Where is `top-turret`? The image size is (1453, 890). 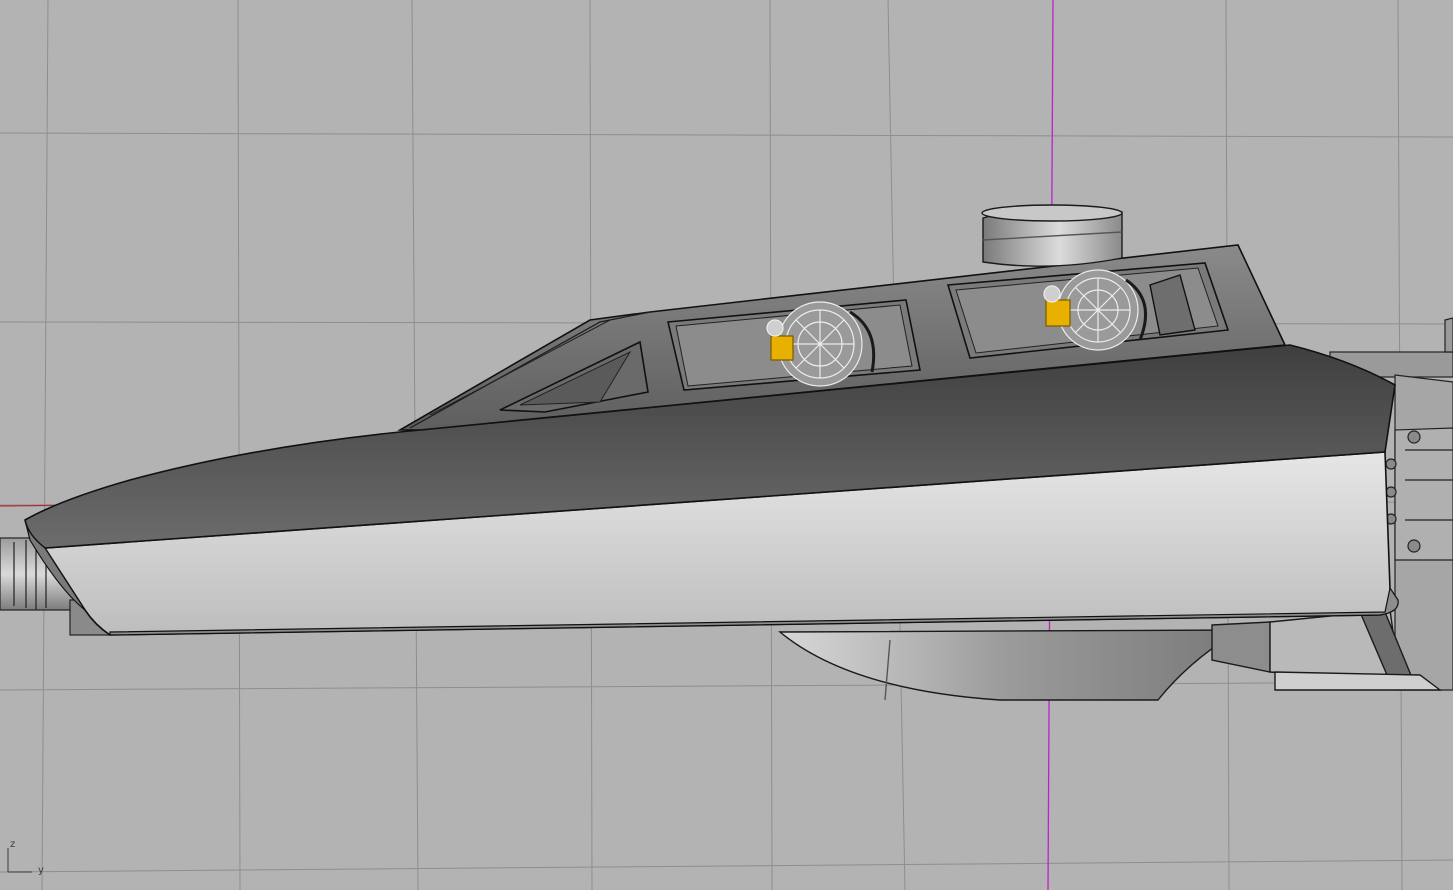 top-turret is located at coordinates (1052, 235).